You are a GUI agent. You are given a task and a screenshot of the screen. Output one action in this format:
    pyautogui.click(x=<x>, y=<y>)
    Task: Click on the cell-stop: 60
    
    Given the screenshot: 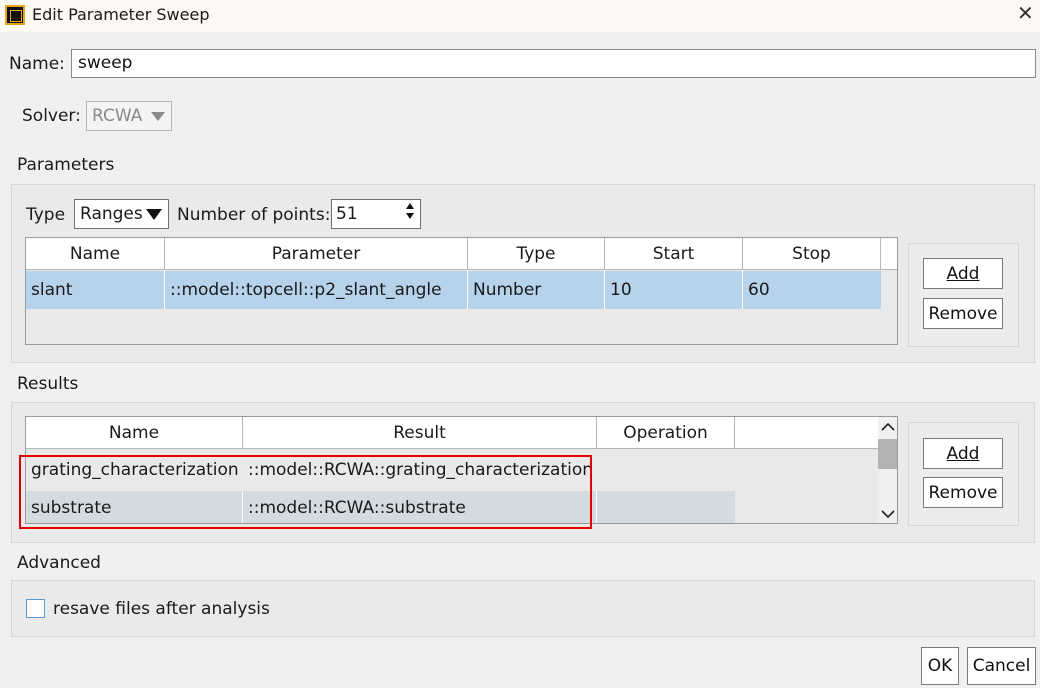 What is the action you would take?
    pyautogui.click(x=759, y=290)
    